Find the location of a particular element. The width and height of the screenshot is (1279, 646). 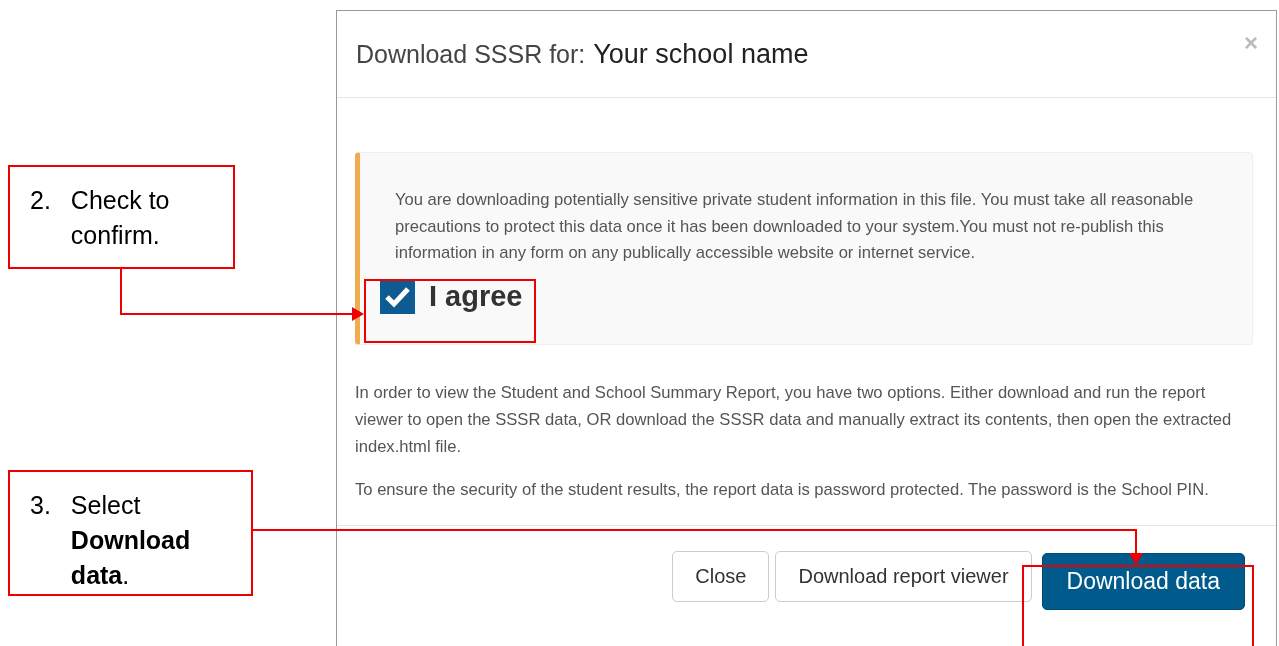

dialog-button: Download report viewer is located at coordinates (903, 576).